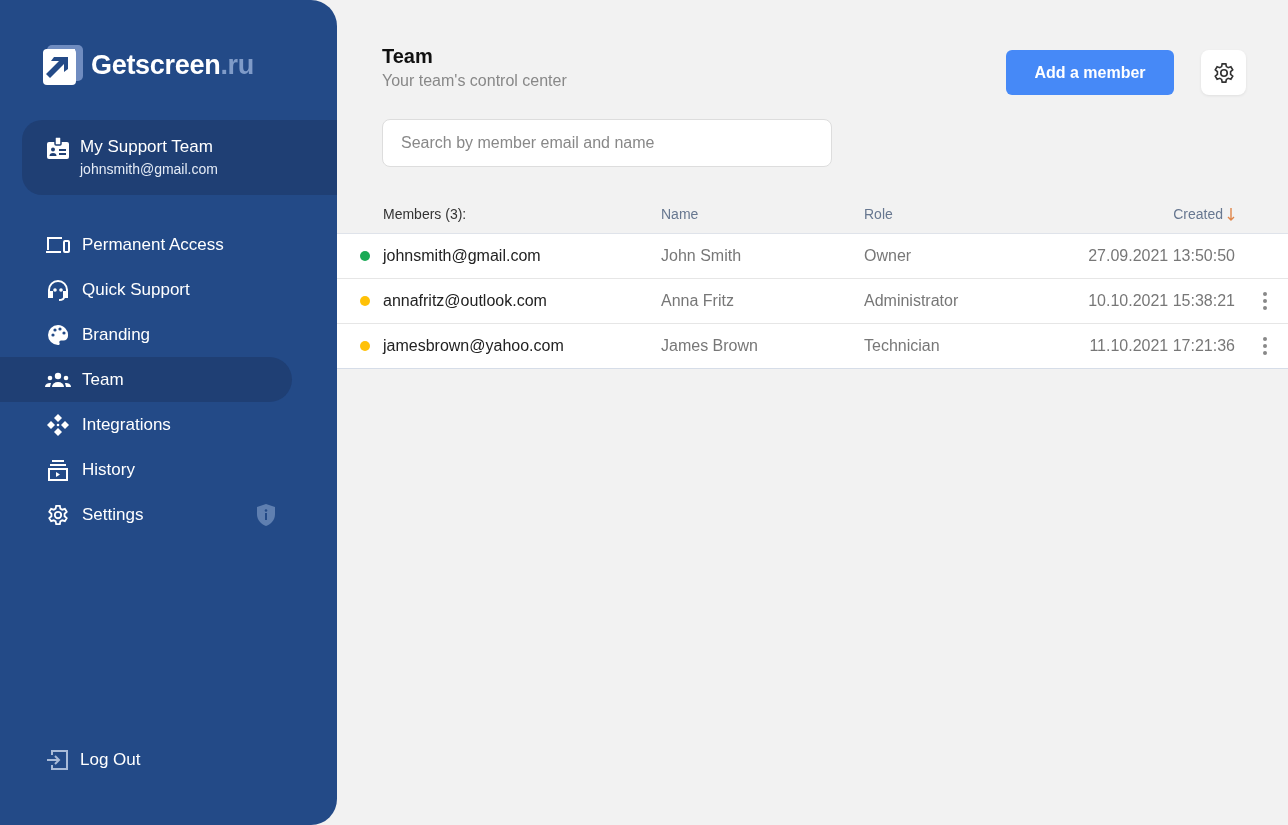  I want to click on headset-icon, so click(58, 289).